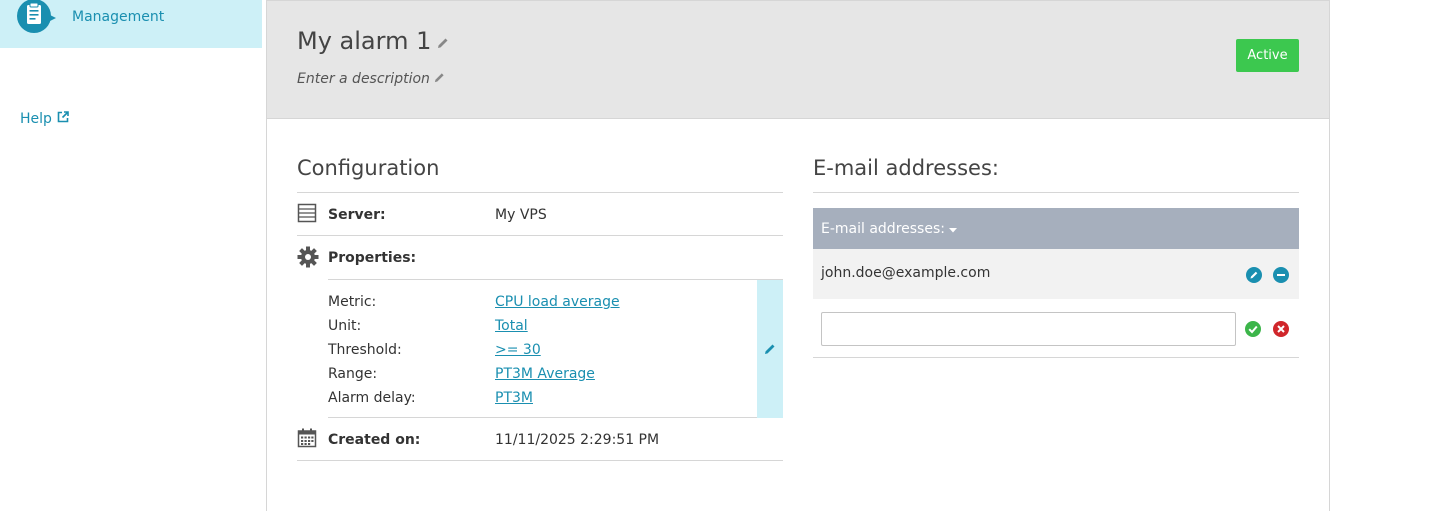 The image size is (1440, 511). Describe the element at coordinates (345, 326) in the screenshot. I see `property-label-unit: Unit:` at that location.